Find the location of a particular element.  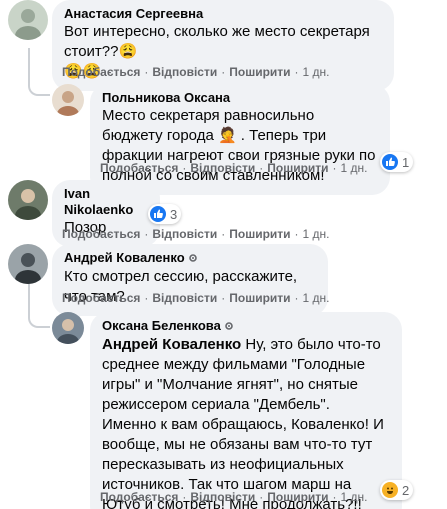

comment-author: Анастасия Сергеевна is located at coordinates (223, 14).